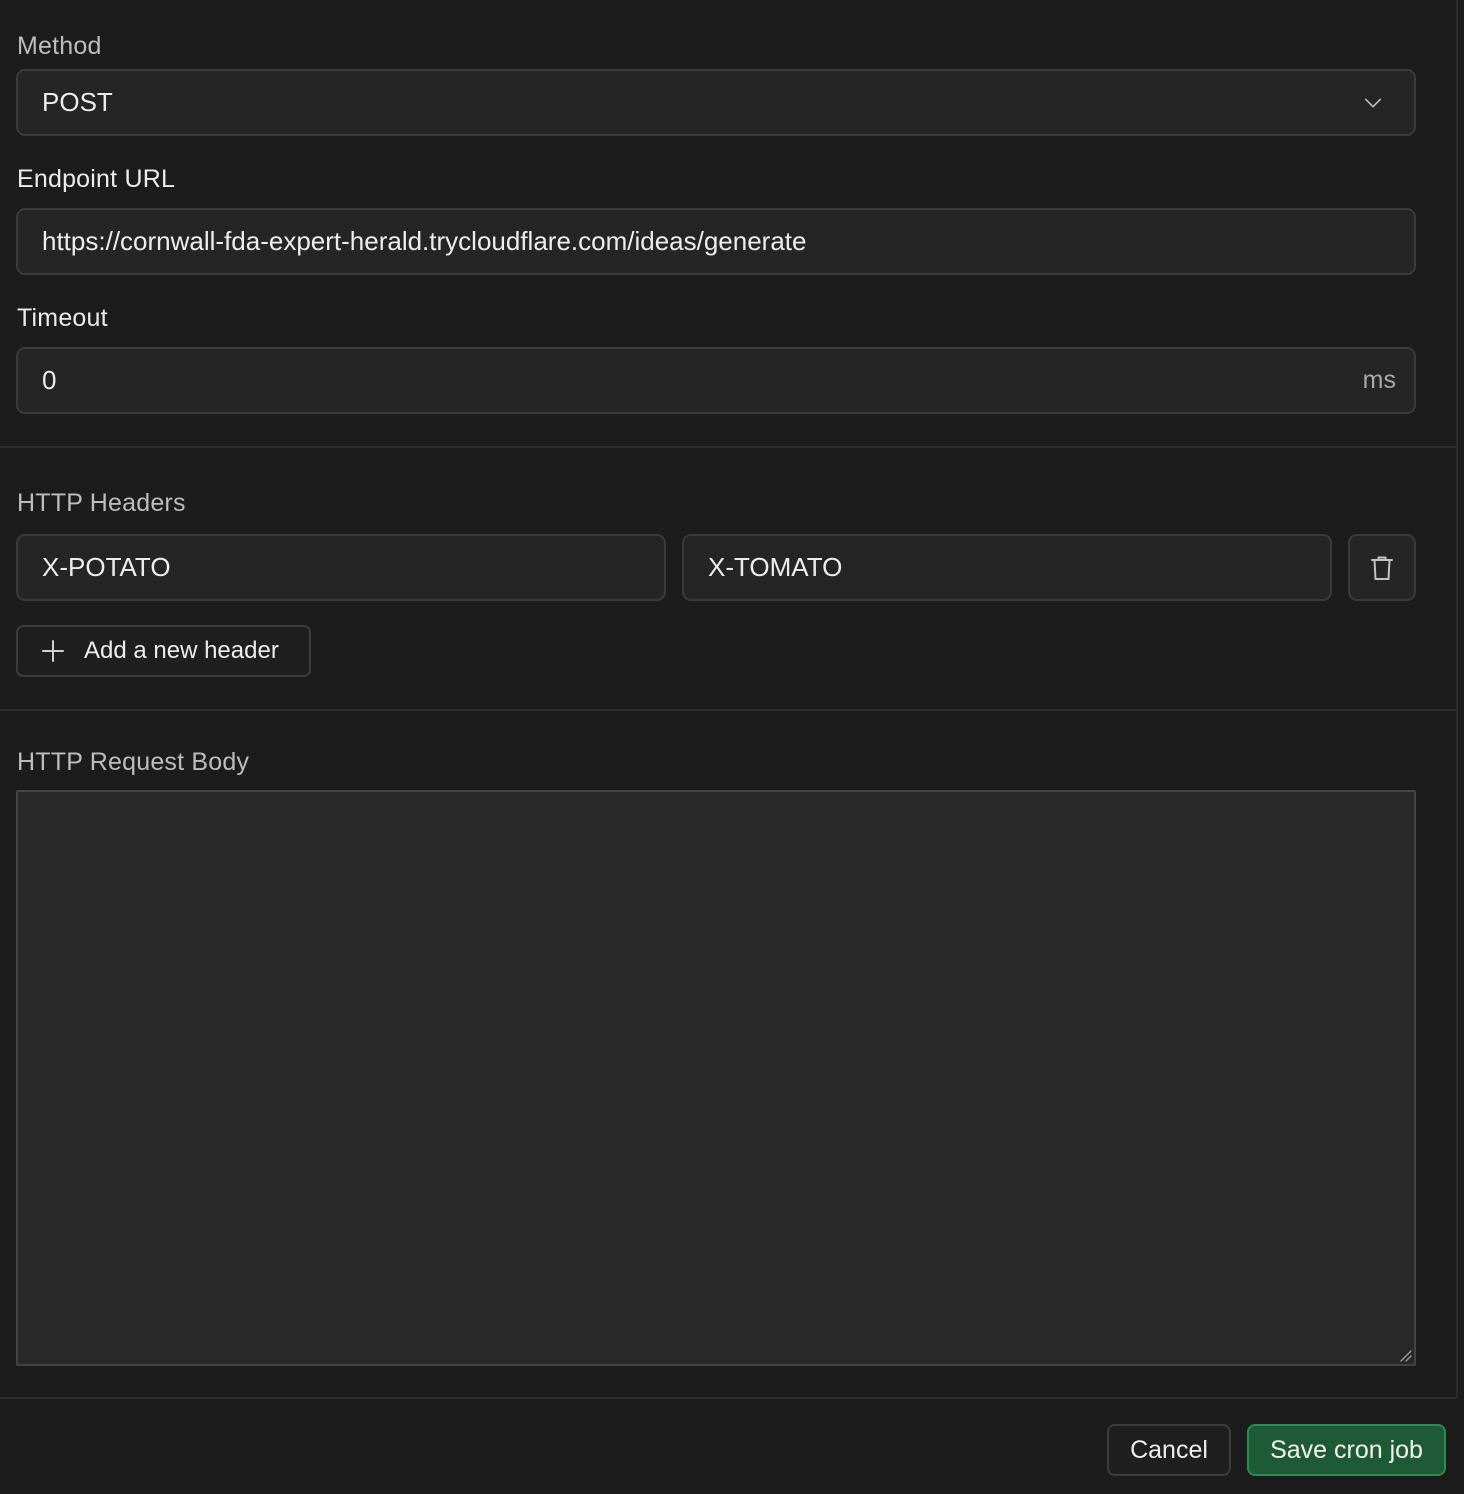 This screenshot has width=1464, height=1494. What do you see at coordinates (59, 46) in the screenshot?
I see `method-label: Method` at bounding box center [59, 46].